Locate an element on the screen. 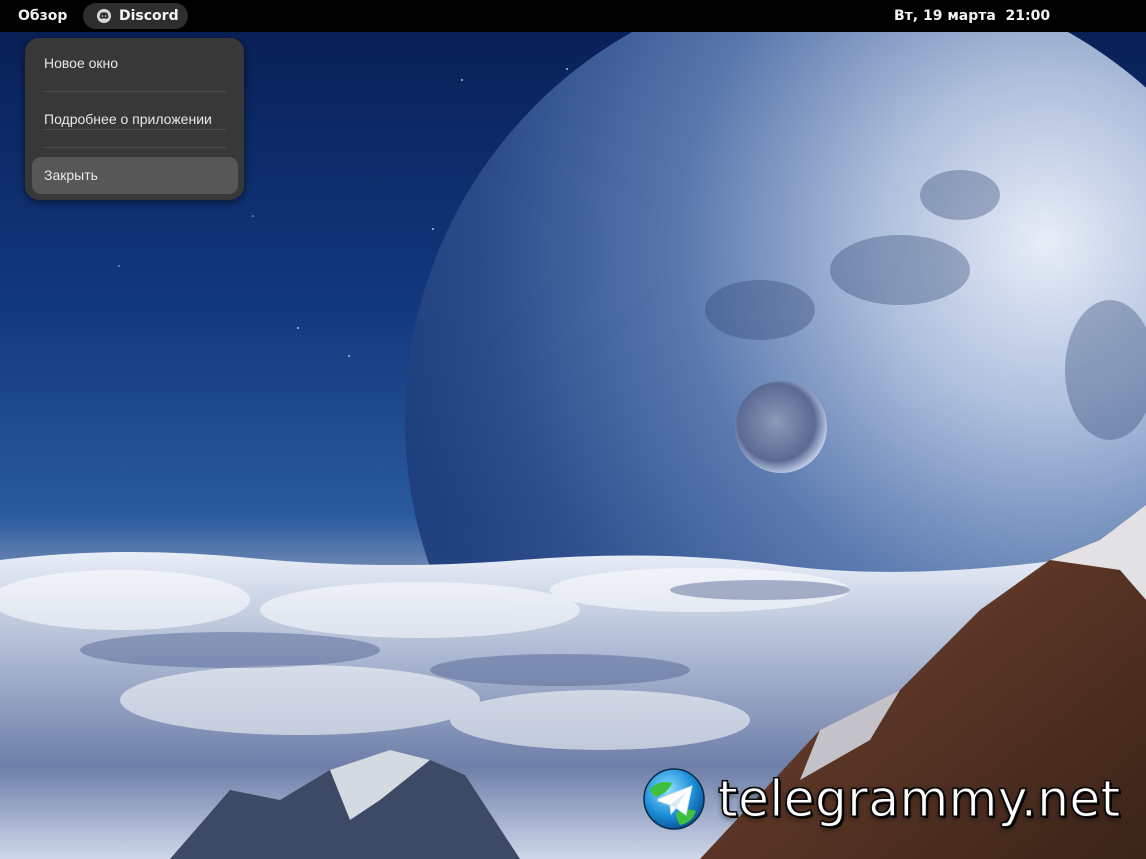  menu-item-close: Закрыть is located at coordinates (135, 175).